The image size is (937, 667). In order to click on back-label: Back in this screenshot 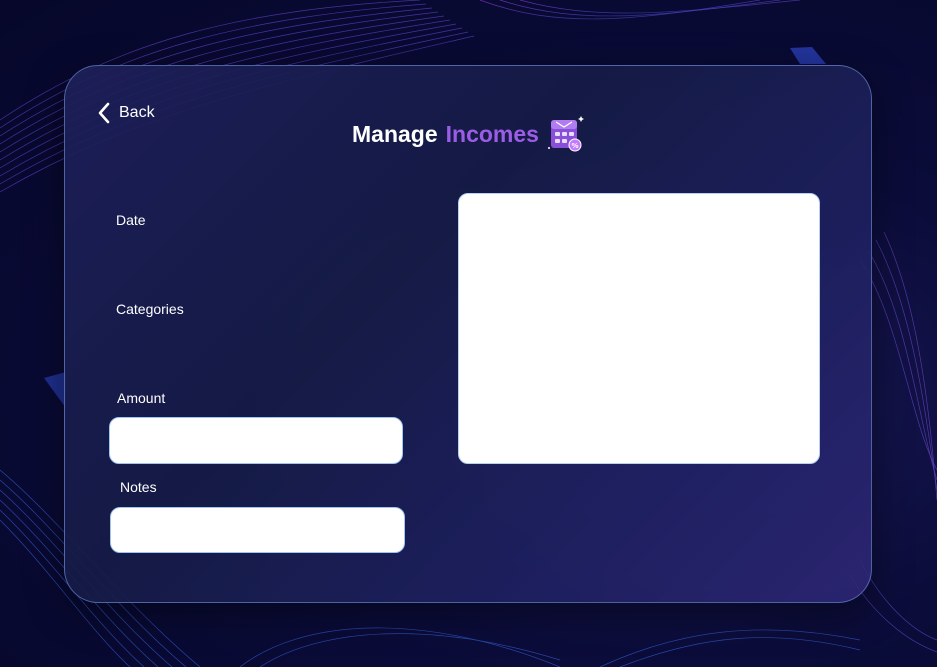, I will do `click(137, 112)`.